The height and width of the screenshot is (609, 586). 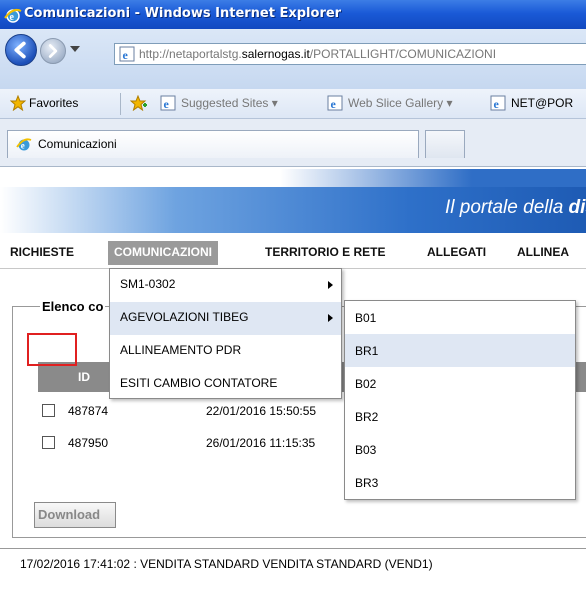 I want to click on ie-logo-icon: e, so click(x=13, y=15).